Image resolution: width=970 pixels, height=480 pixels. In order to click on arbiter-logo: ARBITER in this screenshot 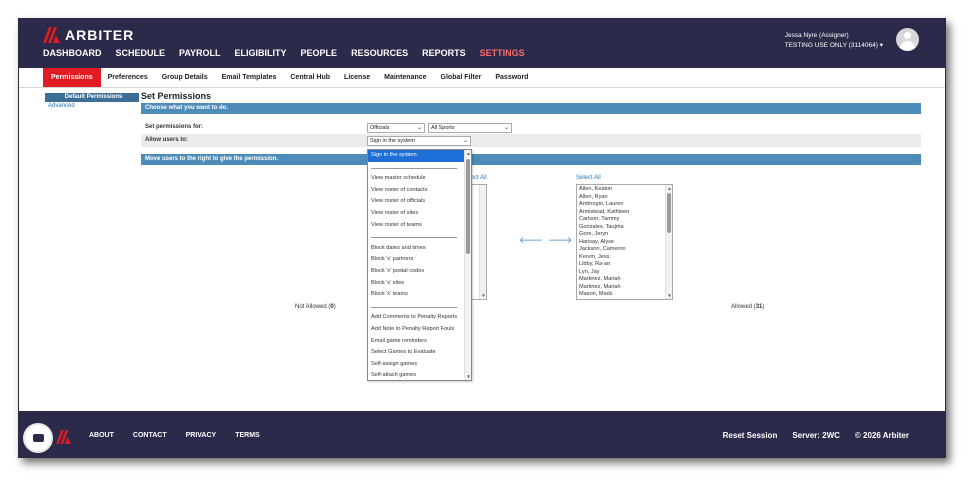, I will do `click(88, 35)`.